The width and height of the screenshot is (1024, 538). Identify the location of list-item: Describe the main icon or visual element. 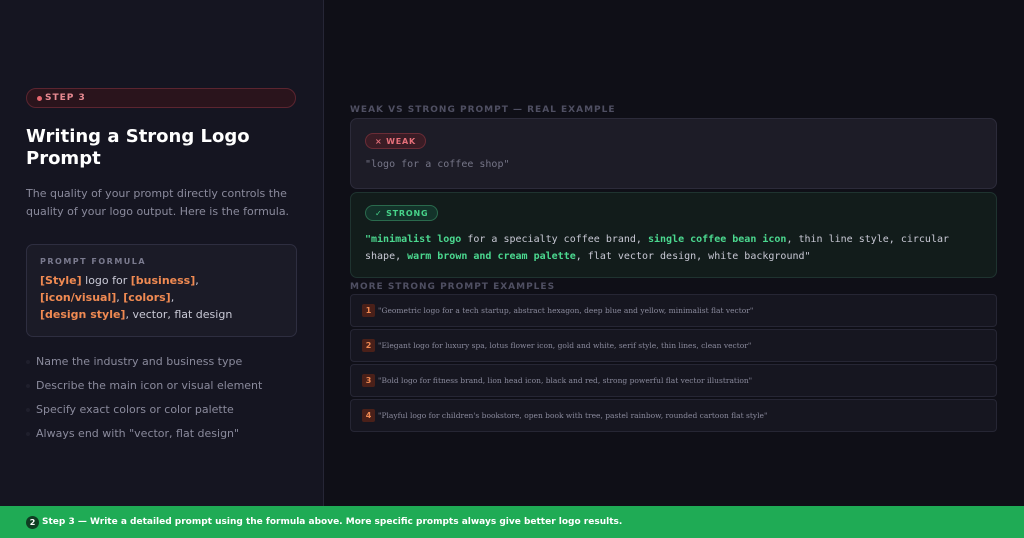
(166, 390).